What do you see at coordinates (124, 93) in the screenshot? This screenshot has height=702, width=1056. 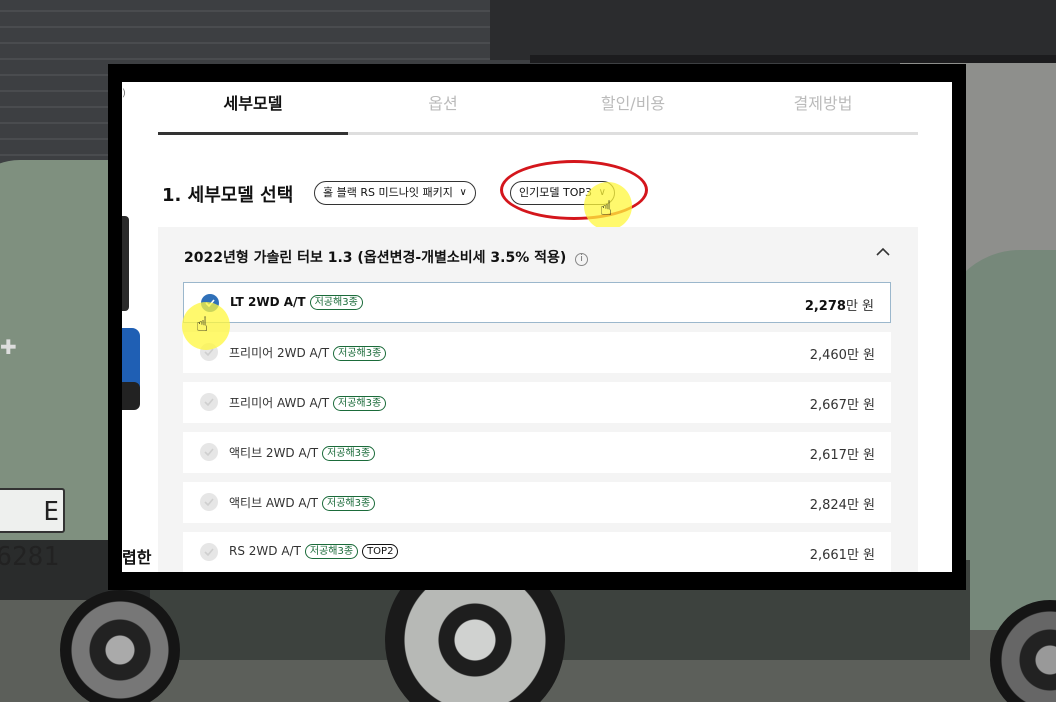 I see `side-mark-icon: )` at bounding box center [124, 93].